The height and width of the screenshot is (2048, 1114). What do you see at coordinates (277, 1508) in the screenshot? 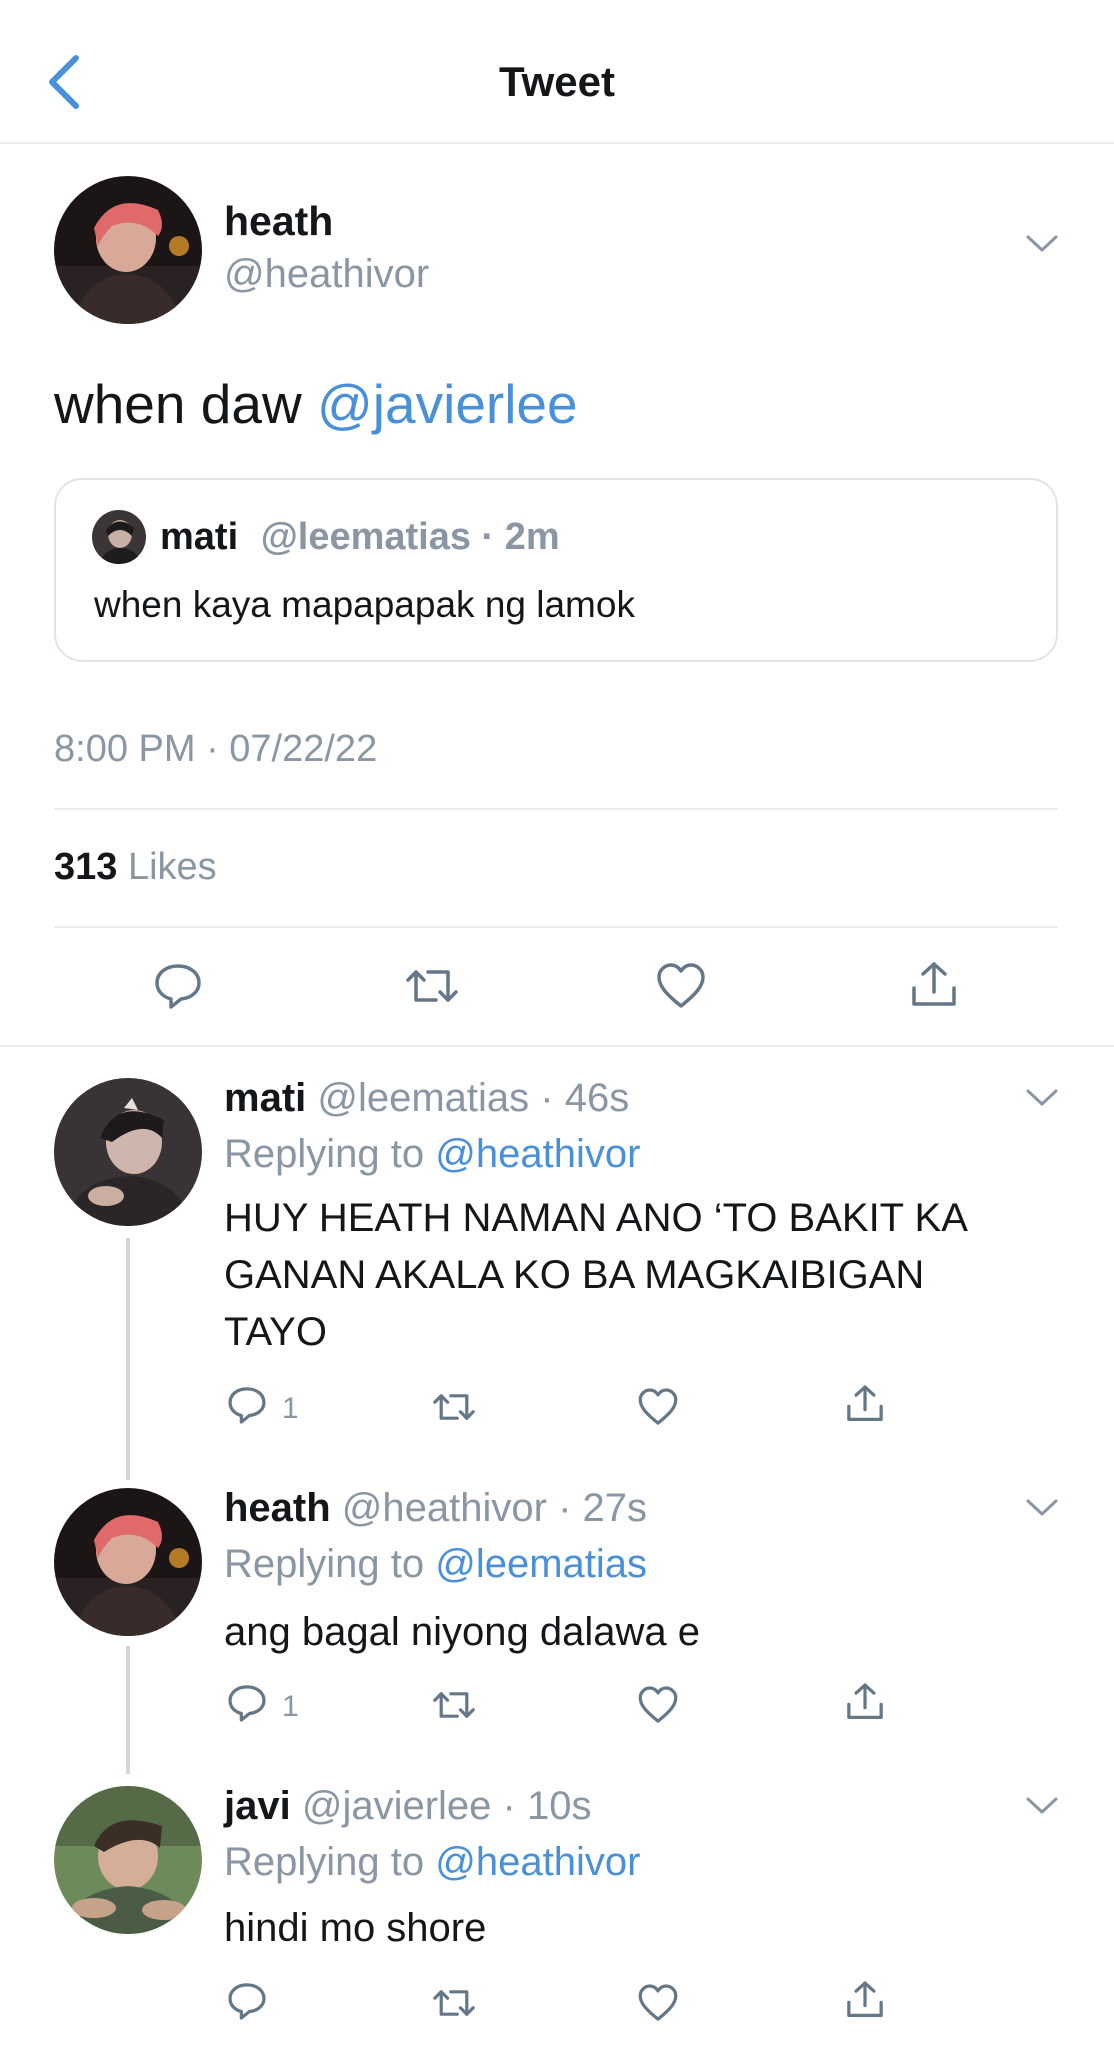
I see `reply-author-name: heath` at bounding box center [277, 1508].